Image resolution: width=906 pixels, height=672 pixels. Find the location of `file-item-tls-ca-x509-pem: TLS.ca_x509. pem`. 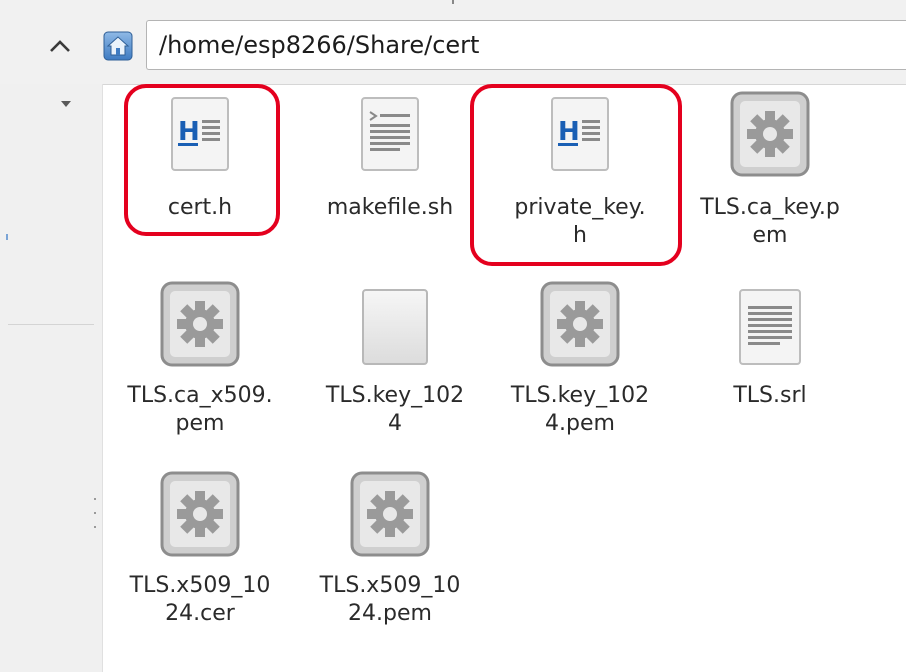

file-item-tls-ca-x509-pem: TLS.ca_x509. pem is located at coordinates (200, 365).